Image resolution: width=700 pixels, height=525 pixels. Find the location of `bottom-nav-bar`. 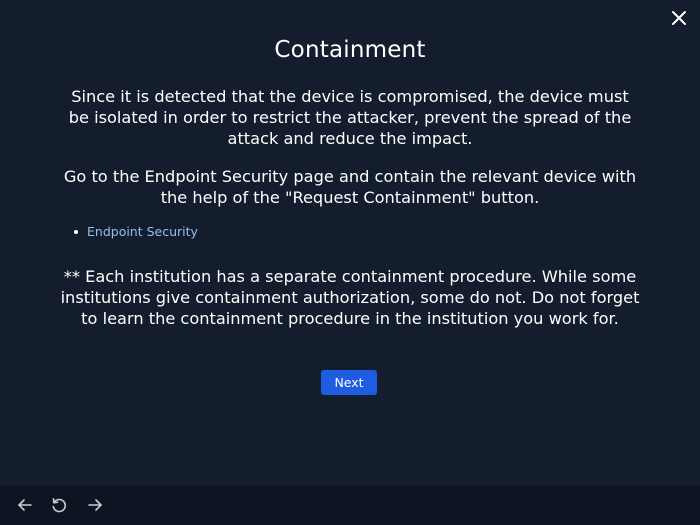

bottom-nav-bar is located at coordinates (350, 505).